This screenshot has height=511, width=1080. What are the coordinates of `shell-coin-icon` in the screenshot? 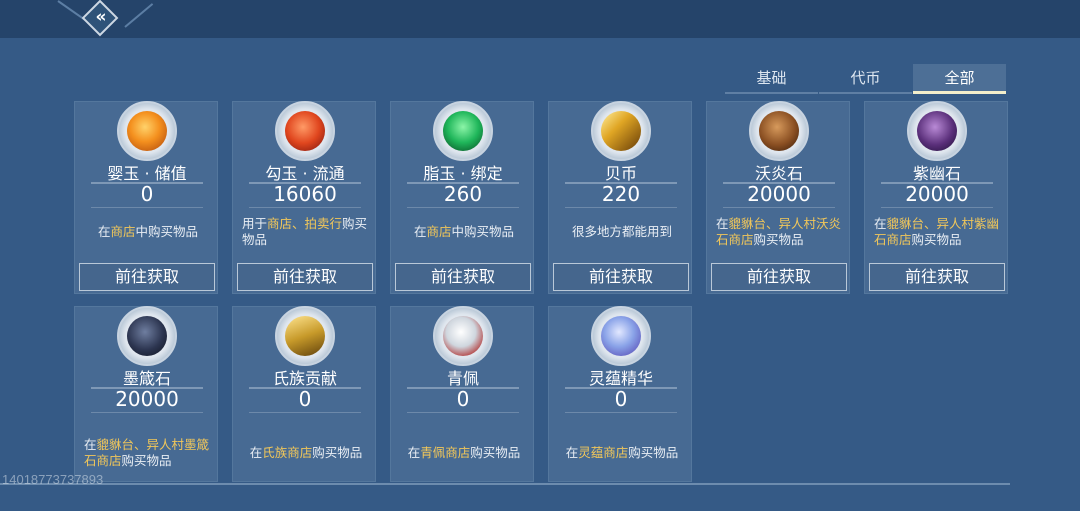 It's located at (621, 131).